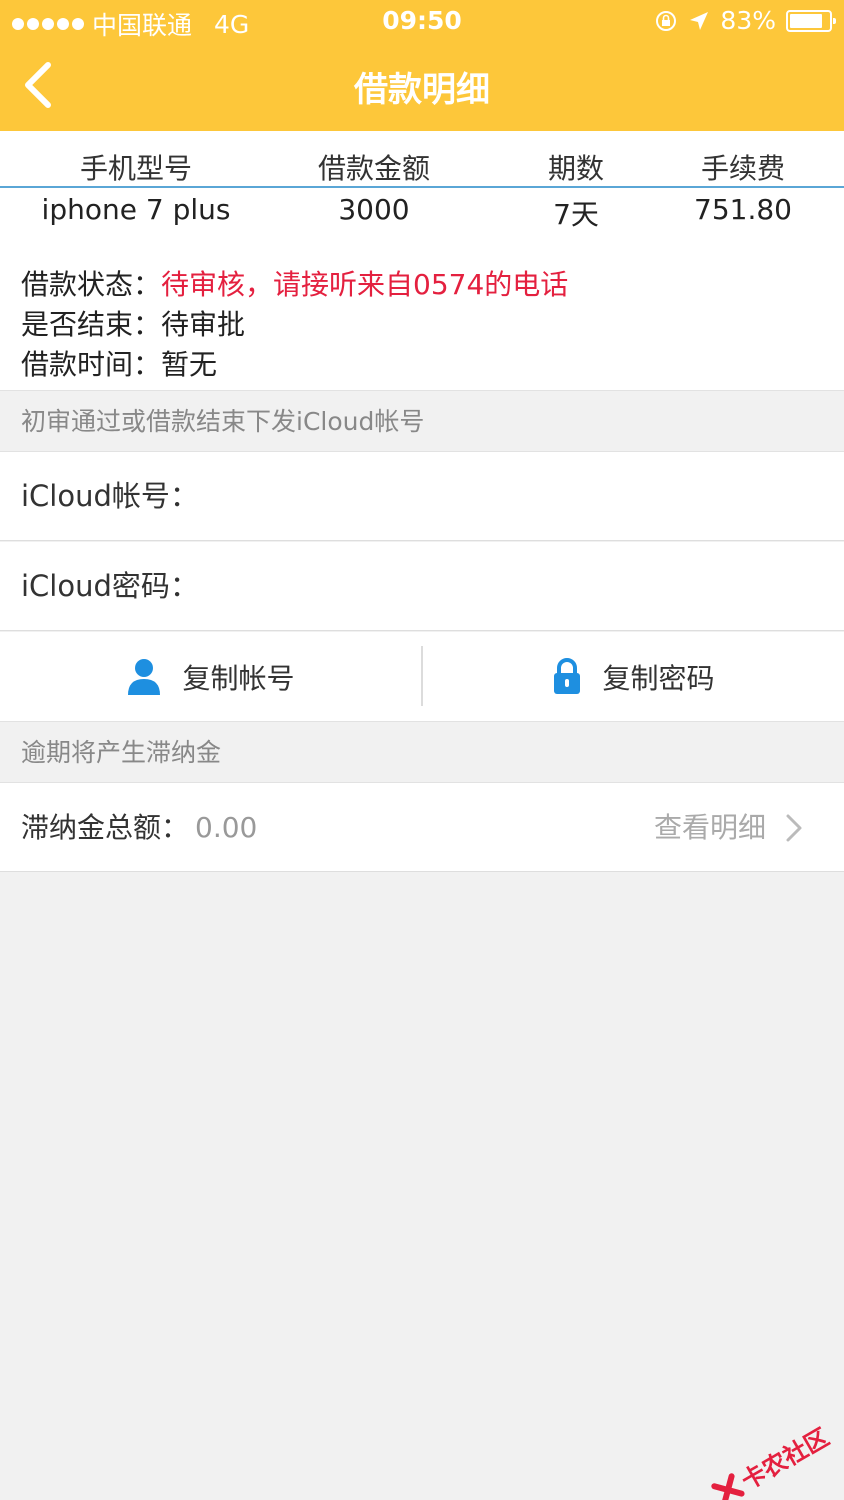  Describe the element at coordinates (110, 586) in the screenshot. I see `icloud-password-label: iCloud密码：` at that location.